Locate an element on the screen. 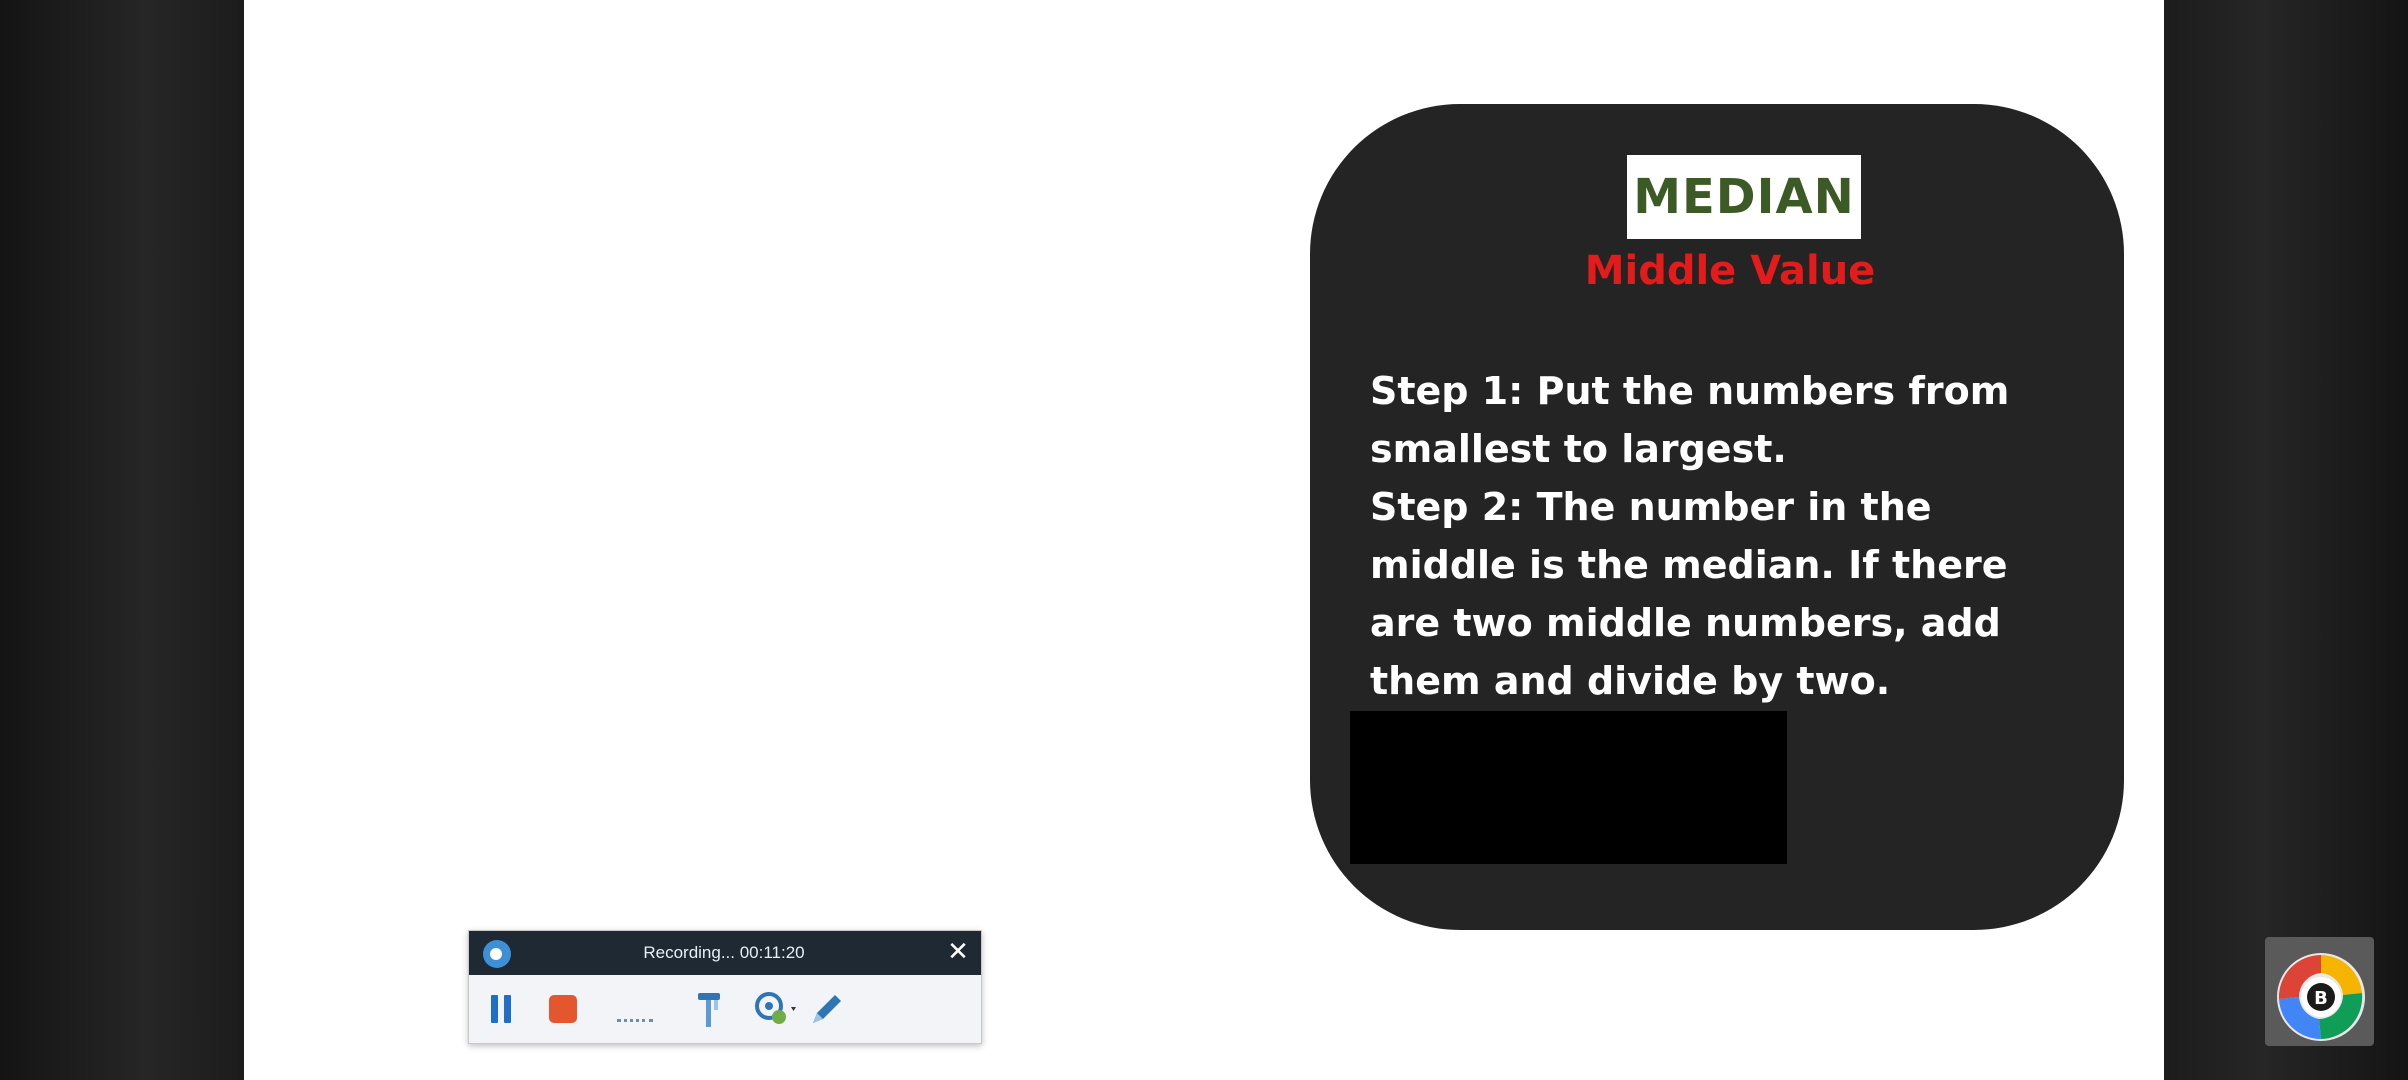 The width and height of the screenshot is (2408, 1080). median-title: MEDIAN is located at coordinates (1744, 197).